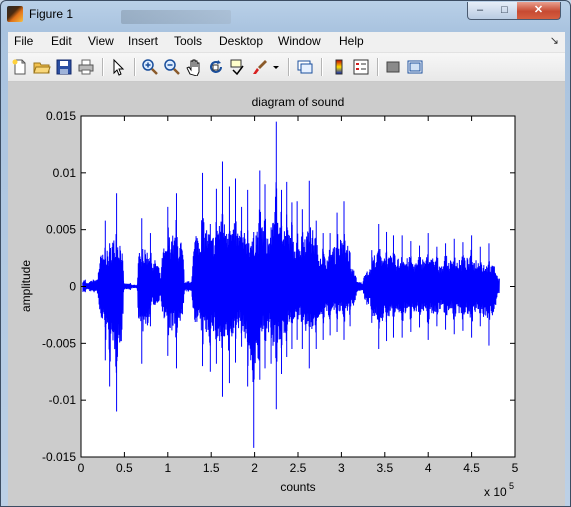  Describe the element at coordinates (72, 287) in the screenshot. I see `y-tick-label: 0` at that location.